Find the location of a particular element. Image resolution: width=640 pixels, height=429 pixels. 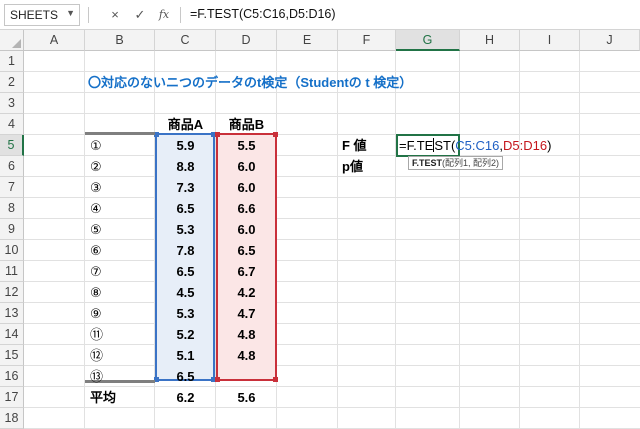

column-header-g: G is located at coordinates (428, 40).